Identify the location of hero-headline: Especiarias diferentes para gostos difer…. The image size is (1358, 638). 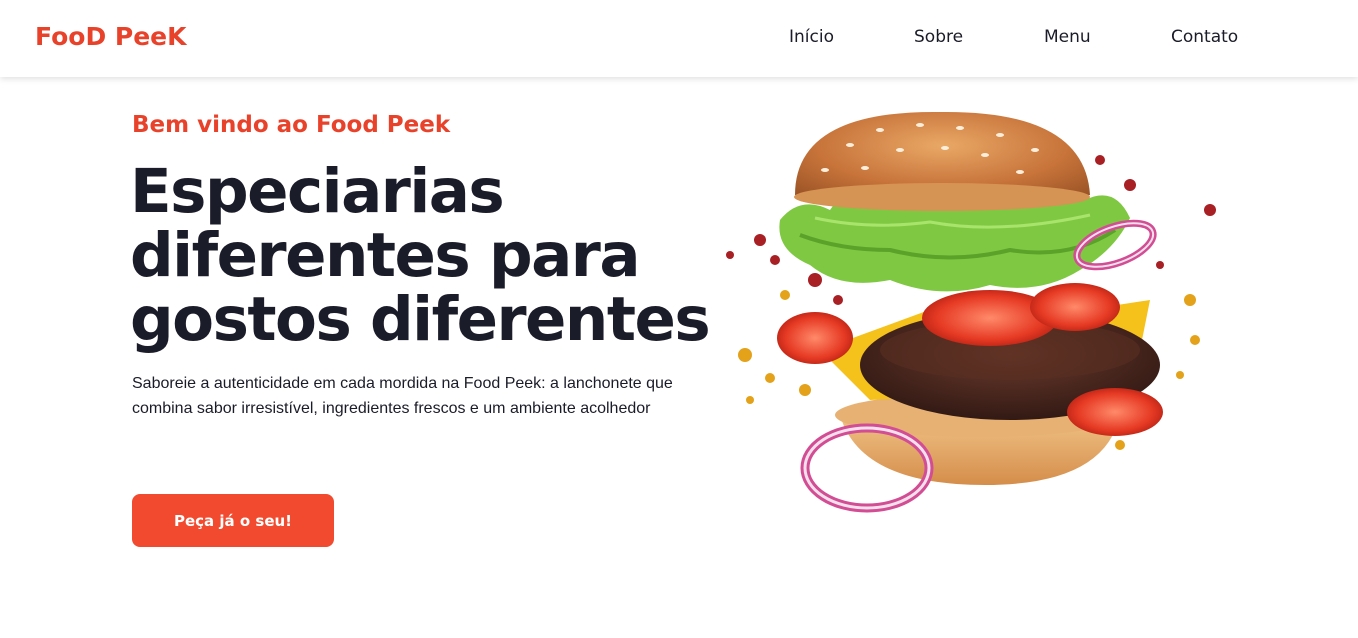
(430, 256).